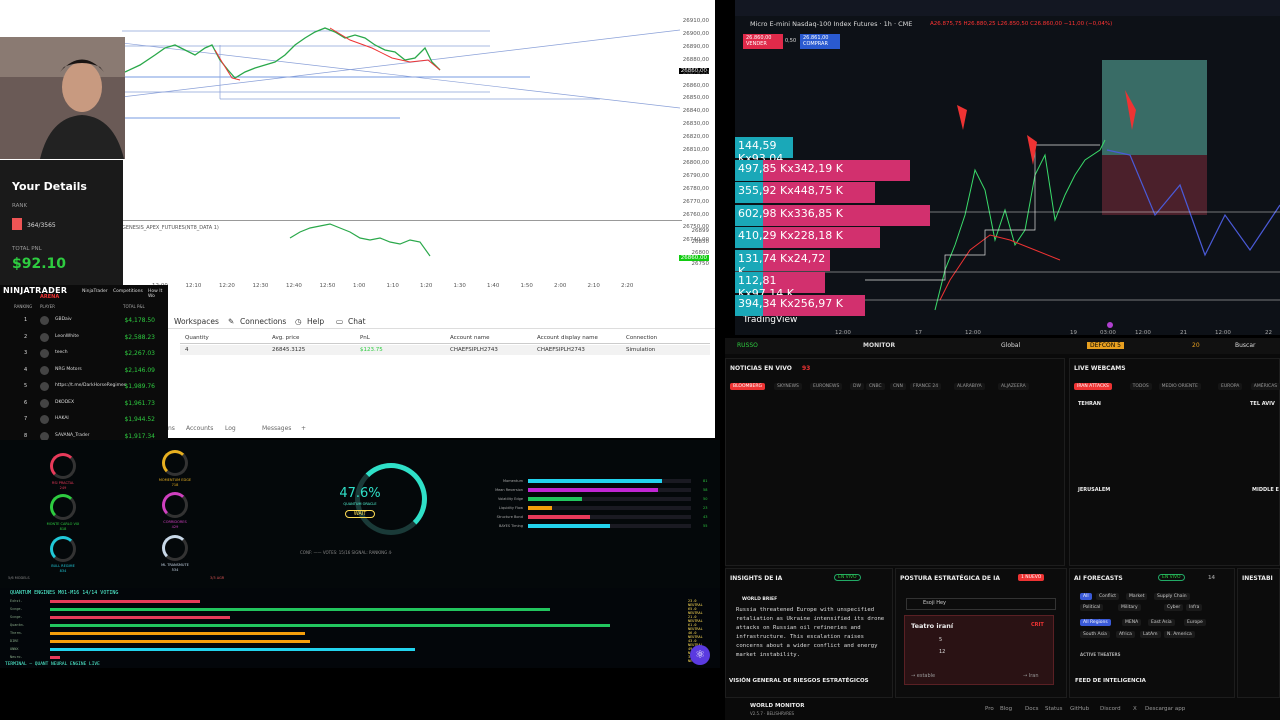 This screenshot has width=1280, height=720. I want to click on tab-positions: ns, so click(171, 428).